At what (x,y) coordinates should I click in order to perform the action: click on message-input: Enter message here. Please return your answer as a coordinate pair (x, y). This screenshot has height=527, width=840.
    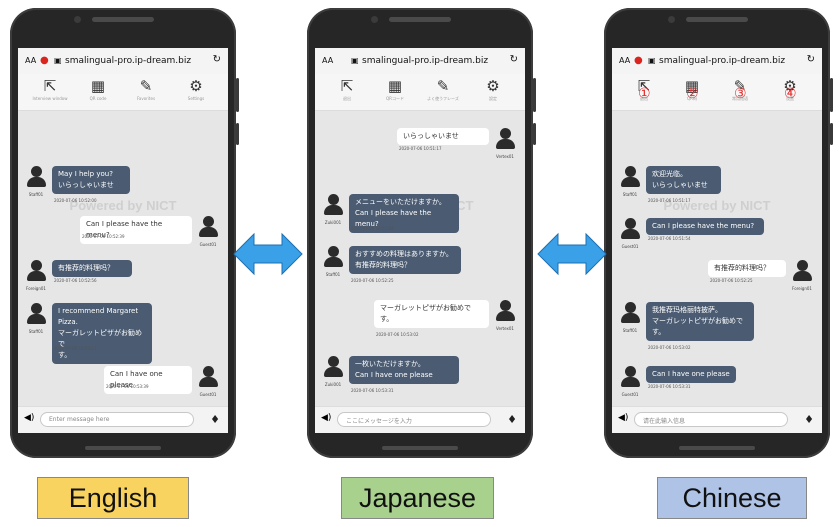
    Looking at the image, I should click on (117, 419).